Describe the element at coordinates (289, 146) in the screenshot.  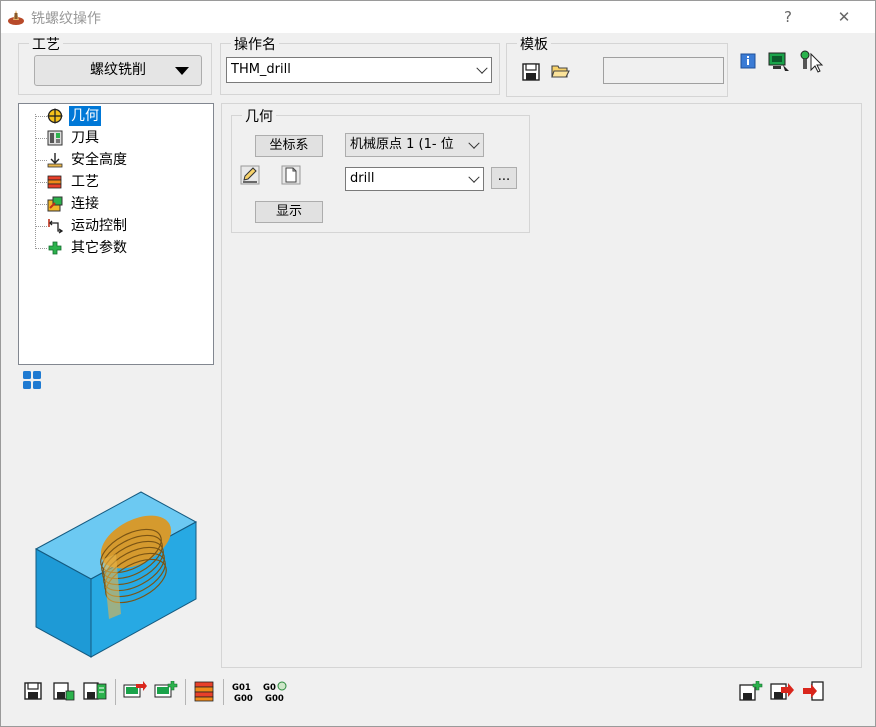
I see `coordinate-system-button: 坐标系` at that location.